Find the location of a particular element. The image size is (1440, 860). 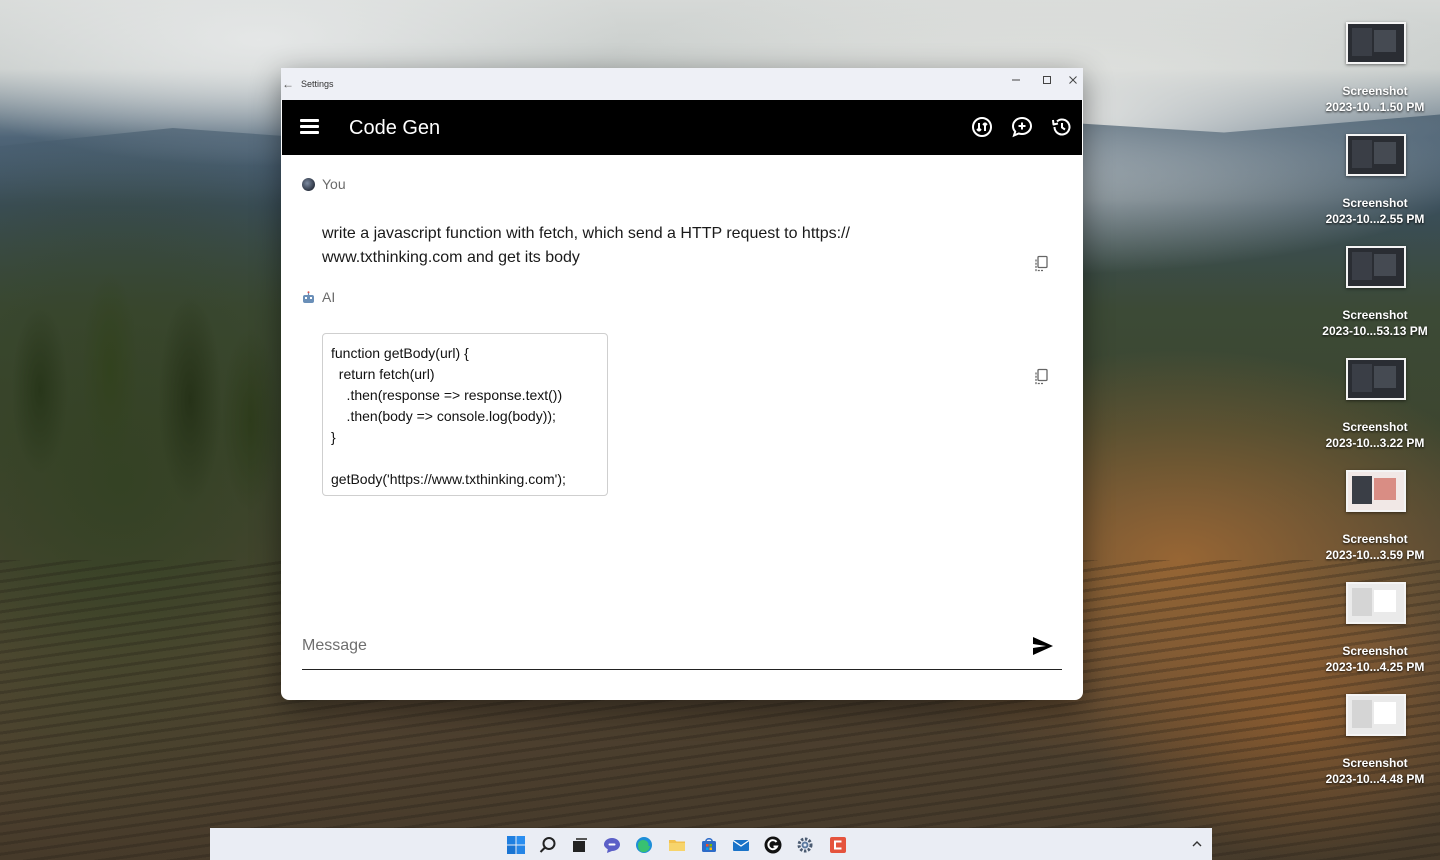

app-title: Code Gen is located at coordinates (395, 128).